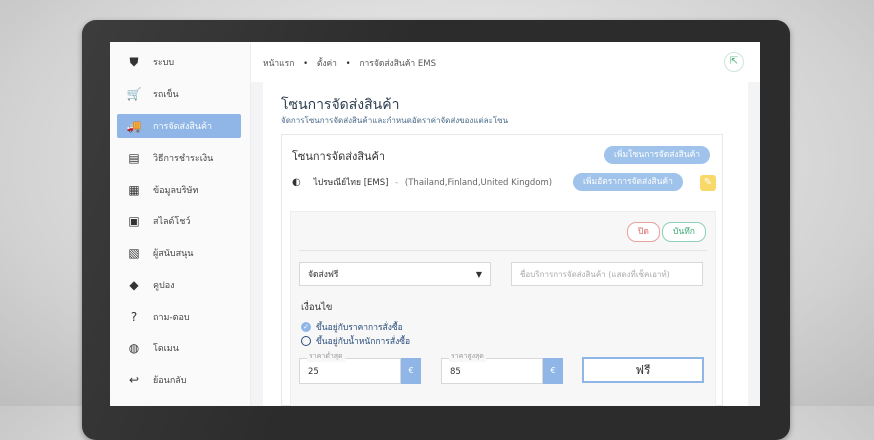 This screenshot has height=440, width=874. What do you see at coordinates (306, 327) in the screenshot?
I see `radio-checked-icon: ✓` at bounding box center [306, 327].